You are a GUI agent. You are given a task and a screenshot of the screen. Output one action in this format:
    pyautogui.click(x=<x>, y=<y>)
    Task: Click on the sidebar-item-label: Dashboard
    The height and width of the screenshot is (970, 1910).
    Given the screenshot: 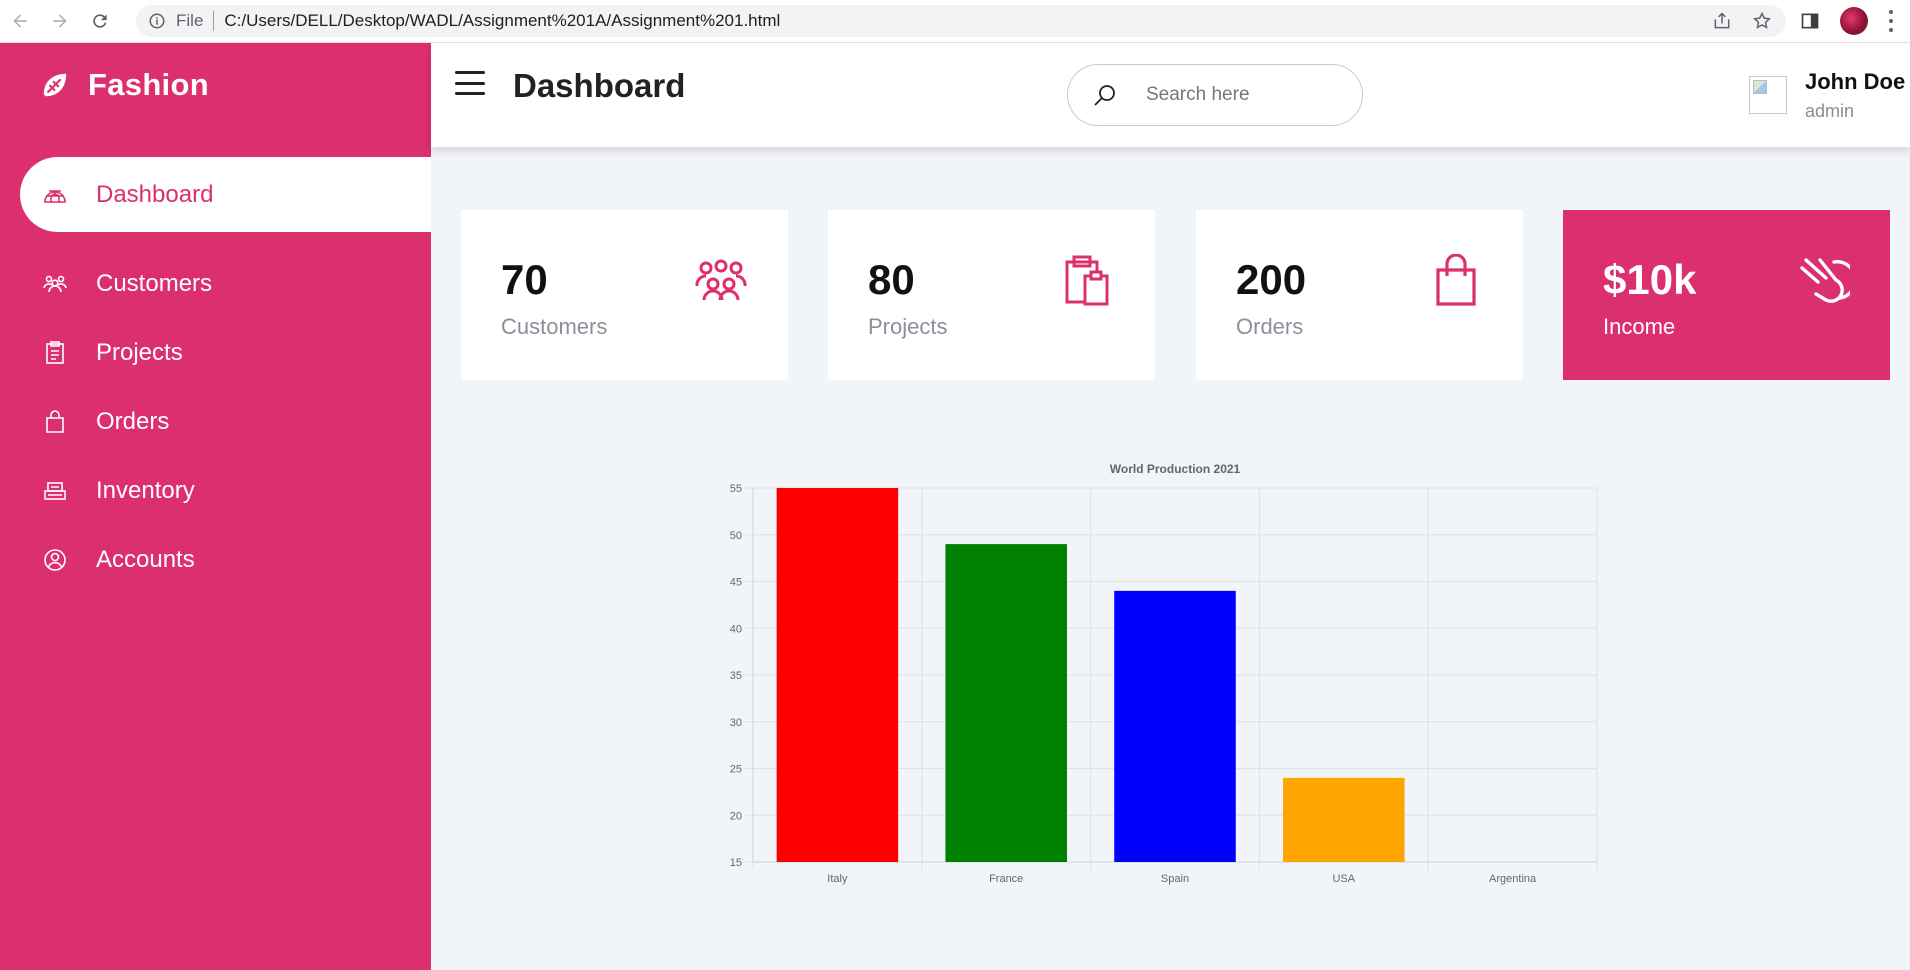 What is the action you would take?
    pyautogui.click(x=155, y=194)
    